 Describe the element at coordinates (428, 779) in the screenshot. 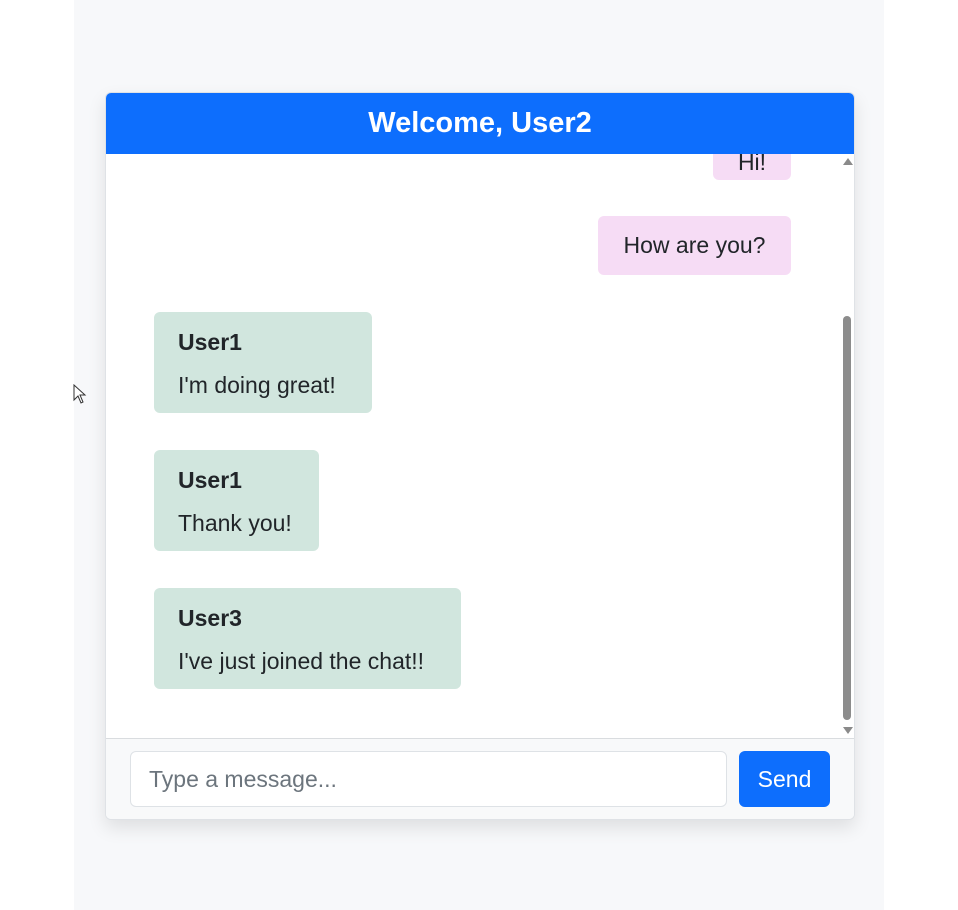

I see `message-input` at that location.